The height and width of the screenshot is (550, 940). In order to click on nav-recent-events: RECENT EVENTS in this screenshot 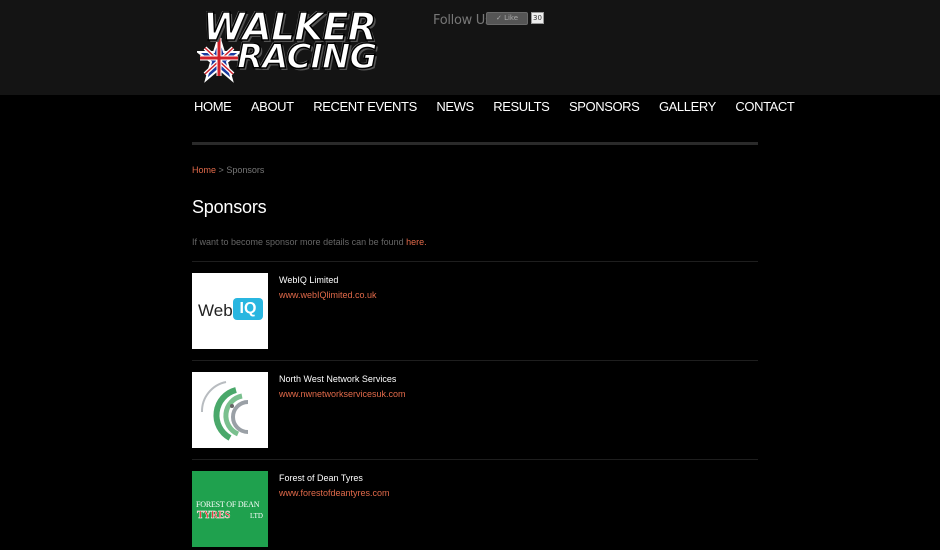, I will do `click(365, 107)`.